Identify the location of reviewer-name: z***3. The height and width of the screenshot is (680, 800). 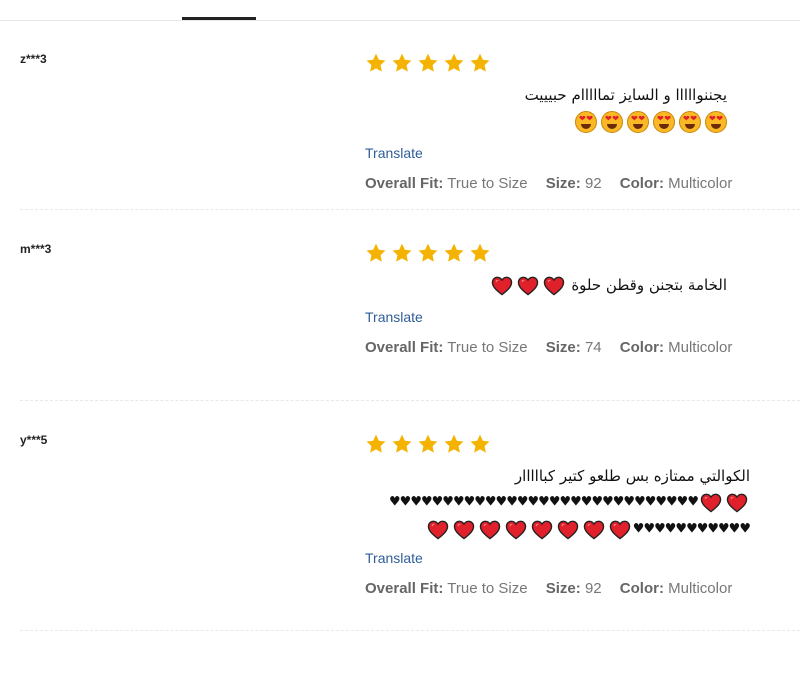
(33, 59).